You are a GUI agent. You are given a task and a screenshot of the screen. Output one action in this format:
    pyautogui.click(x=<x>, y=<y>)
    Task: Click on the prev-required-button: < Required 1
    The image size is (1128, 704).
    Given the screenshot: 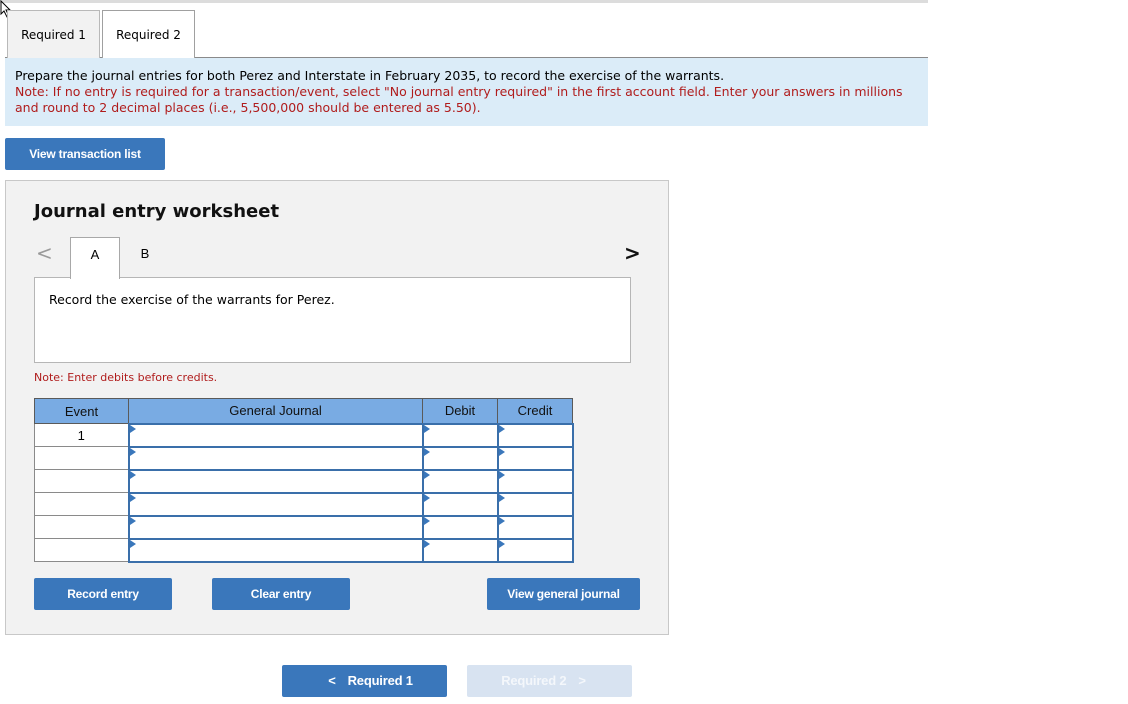 What is the action you would take?
    pyautogui.click(x=364, y=681)
    